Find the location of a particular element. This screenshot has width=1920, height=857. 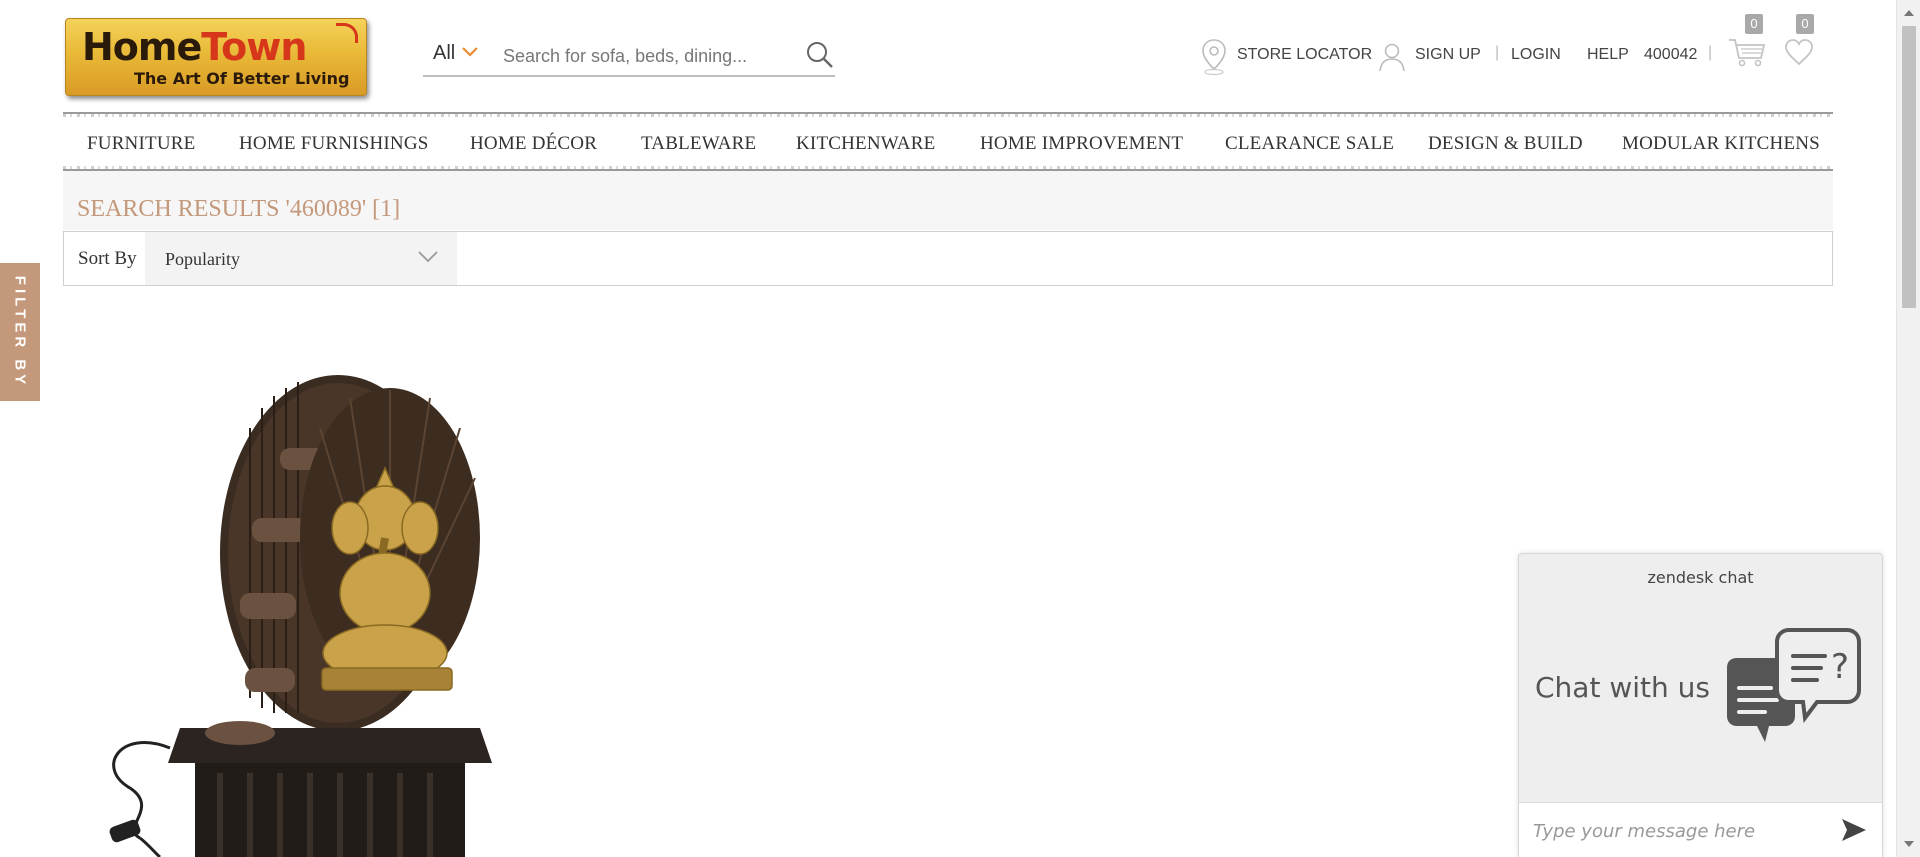

filter-by-label: FILTER BY is located at coordinates (20, 332).